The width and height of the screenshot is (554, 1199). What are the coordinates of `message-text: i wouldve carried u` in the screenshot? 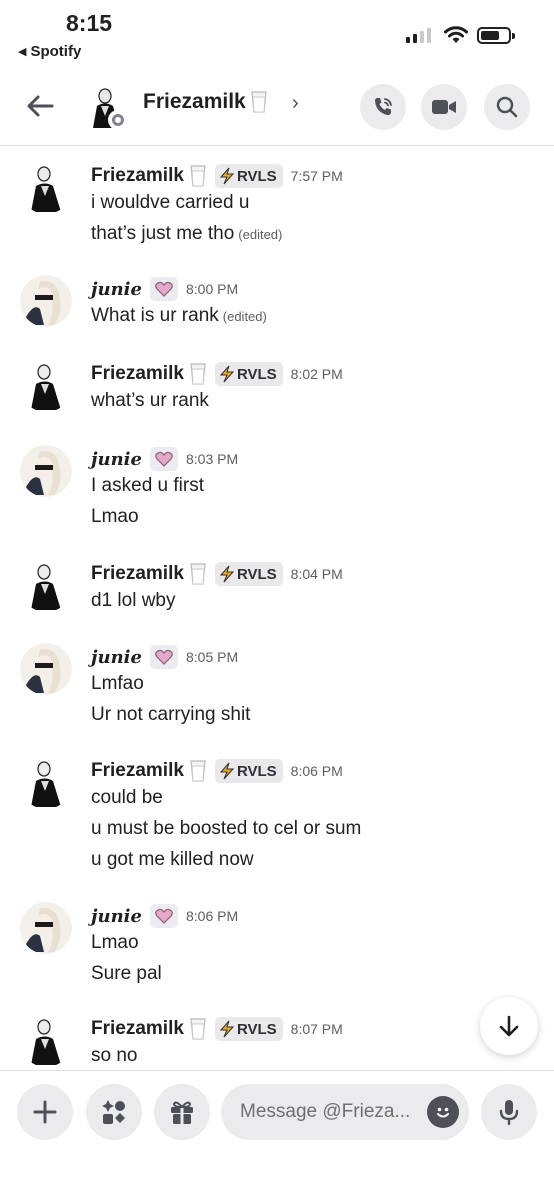 It's located at (170, 203).